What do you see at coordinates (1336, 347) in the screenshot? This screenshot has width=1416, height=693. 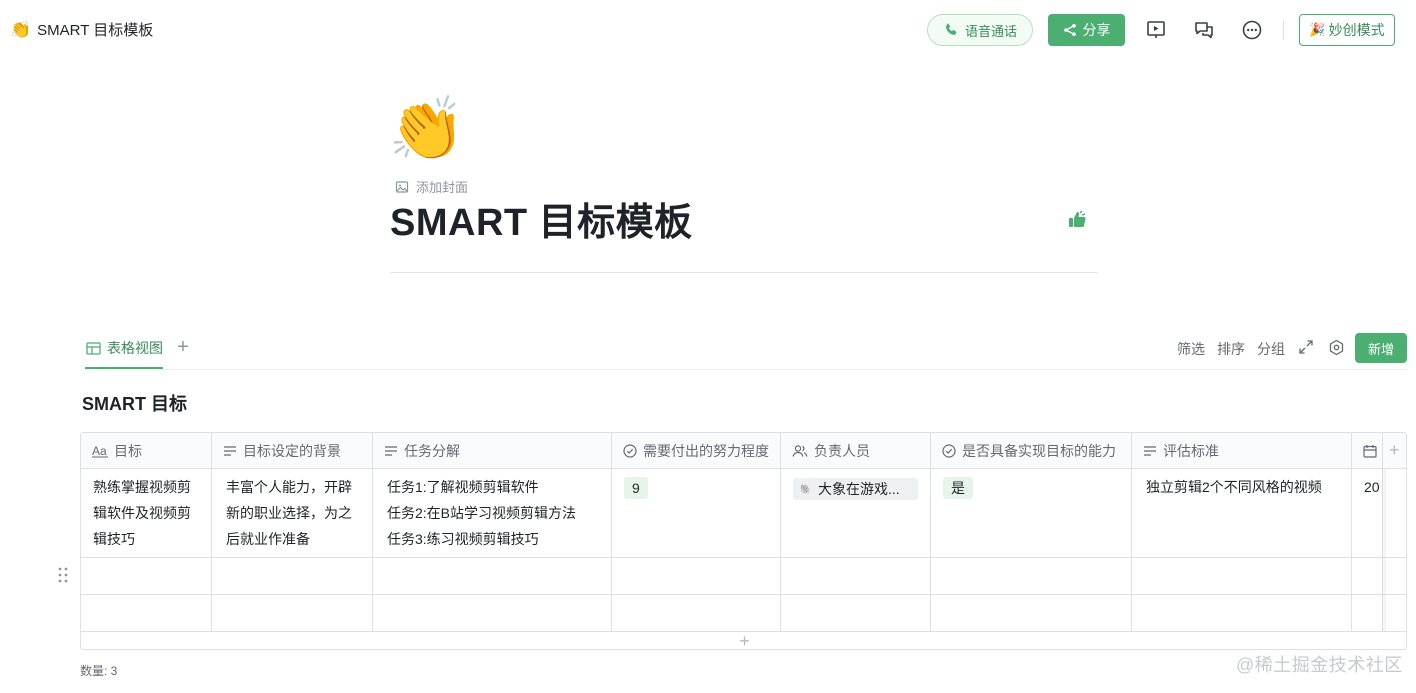 I see `settings-icon` at bounding box center [1336, 347].